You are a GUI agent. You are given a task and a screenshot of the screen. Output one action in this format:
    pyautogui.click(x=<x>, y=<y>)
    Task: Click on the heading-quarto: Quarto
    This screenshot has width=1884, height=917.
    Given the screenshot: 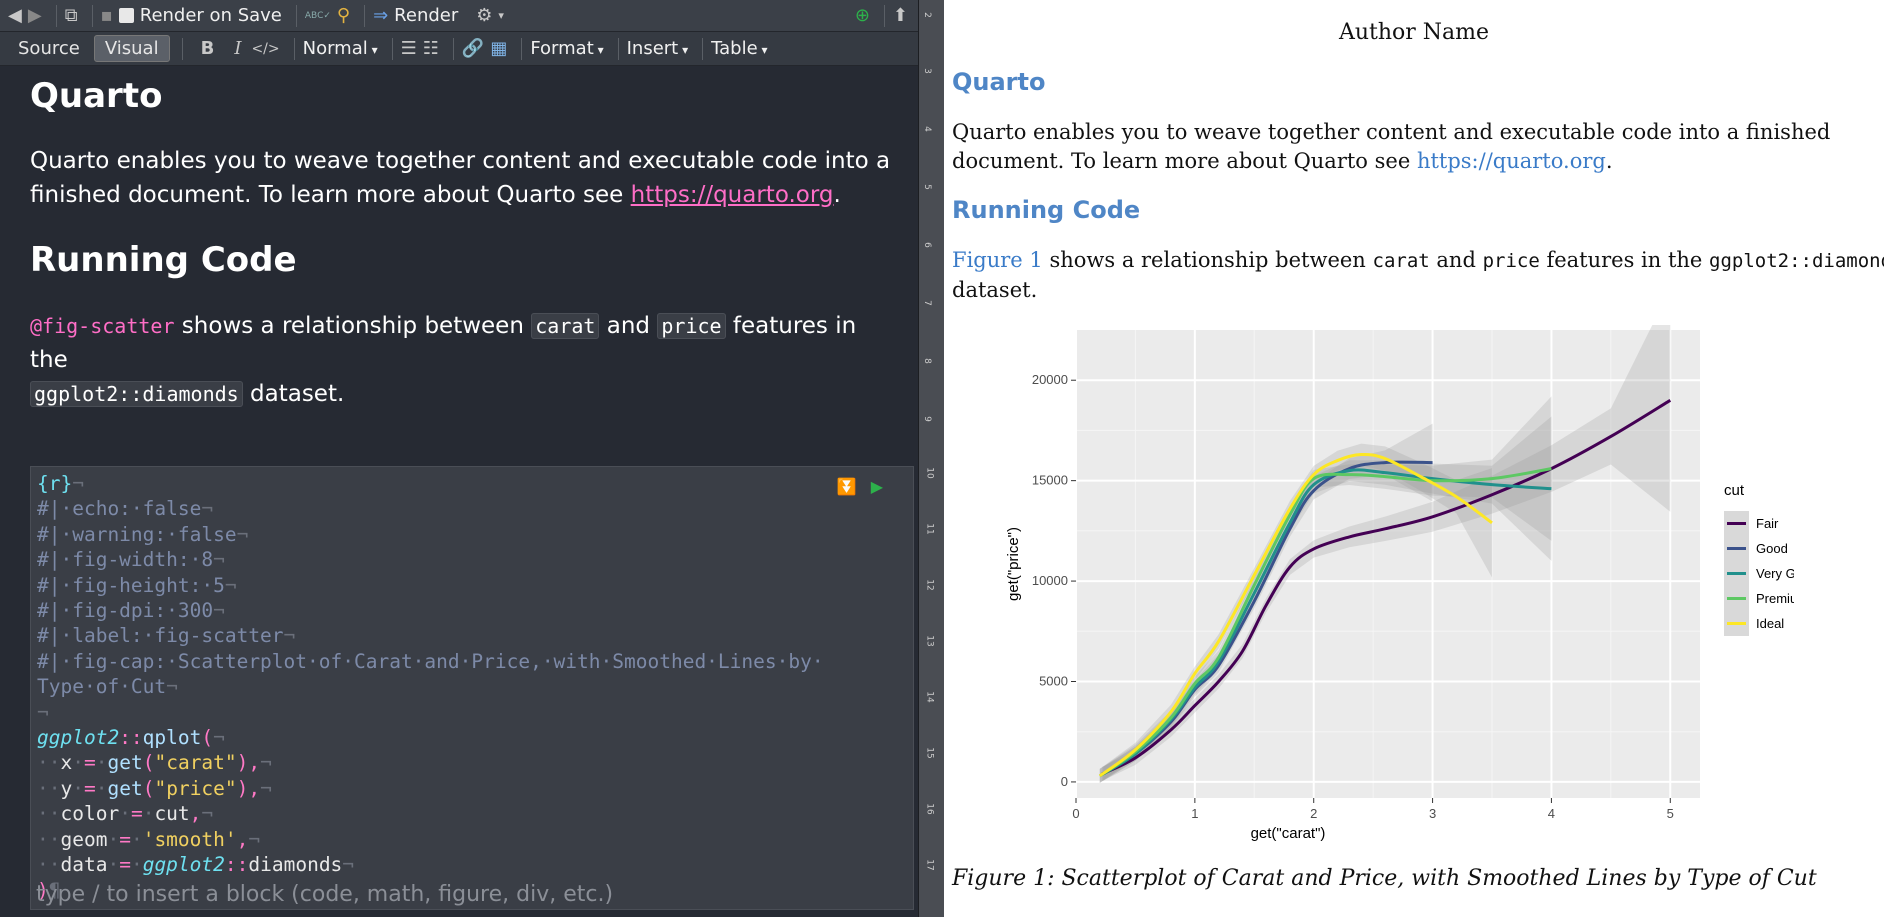 What is the action you would take?
    pyautogui.click(x=96, y=96)
    